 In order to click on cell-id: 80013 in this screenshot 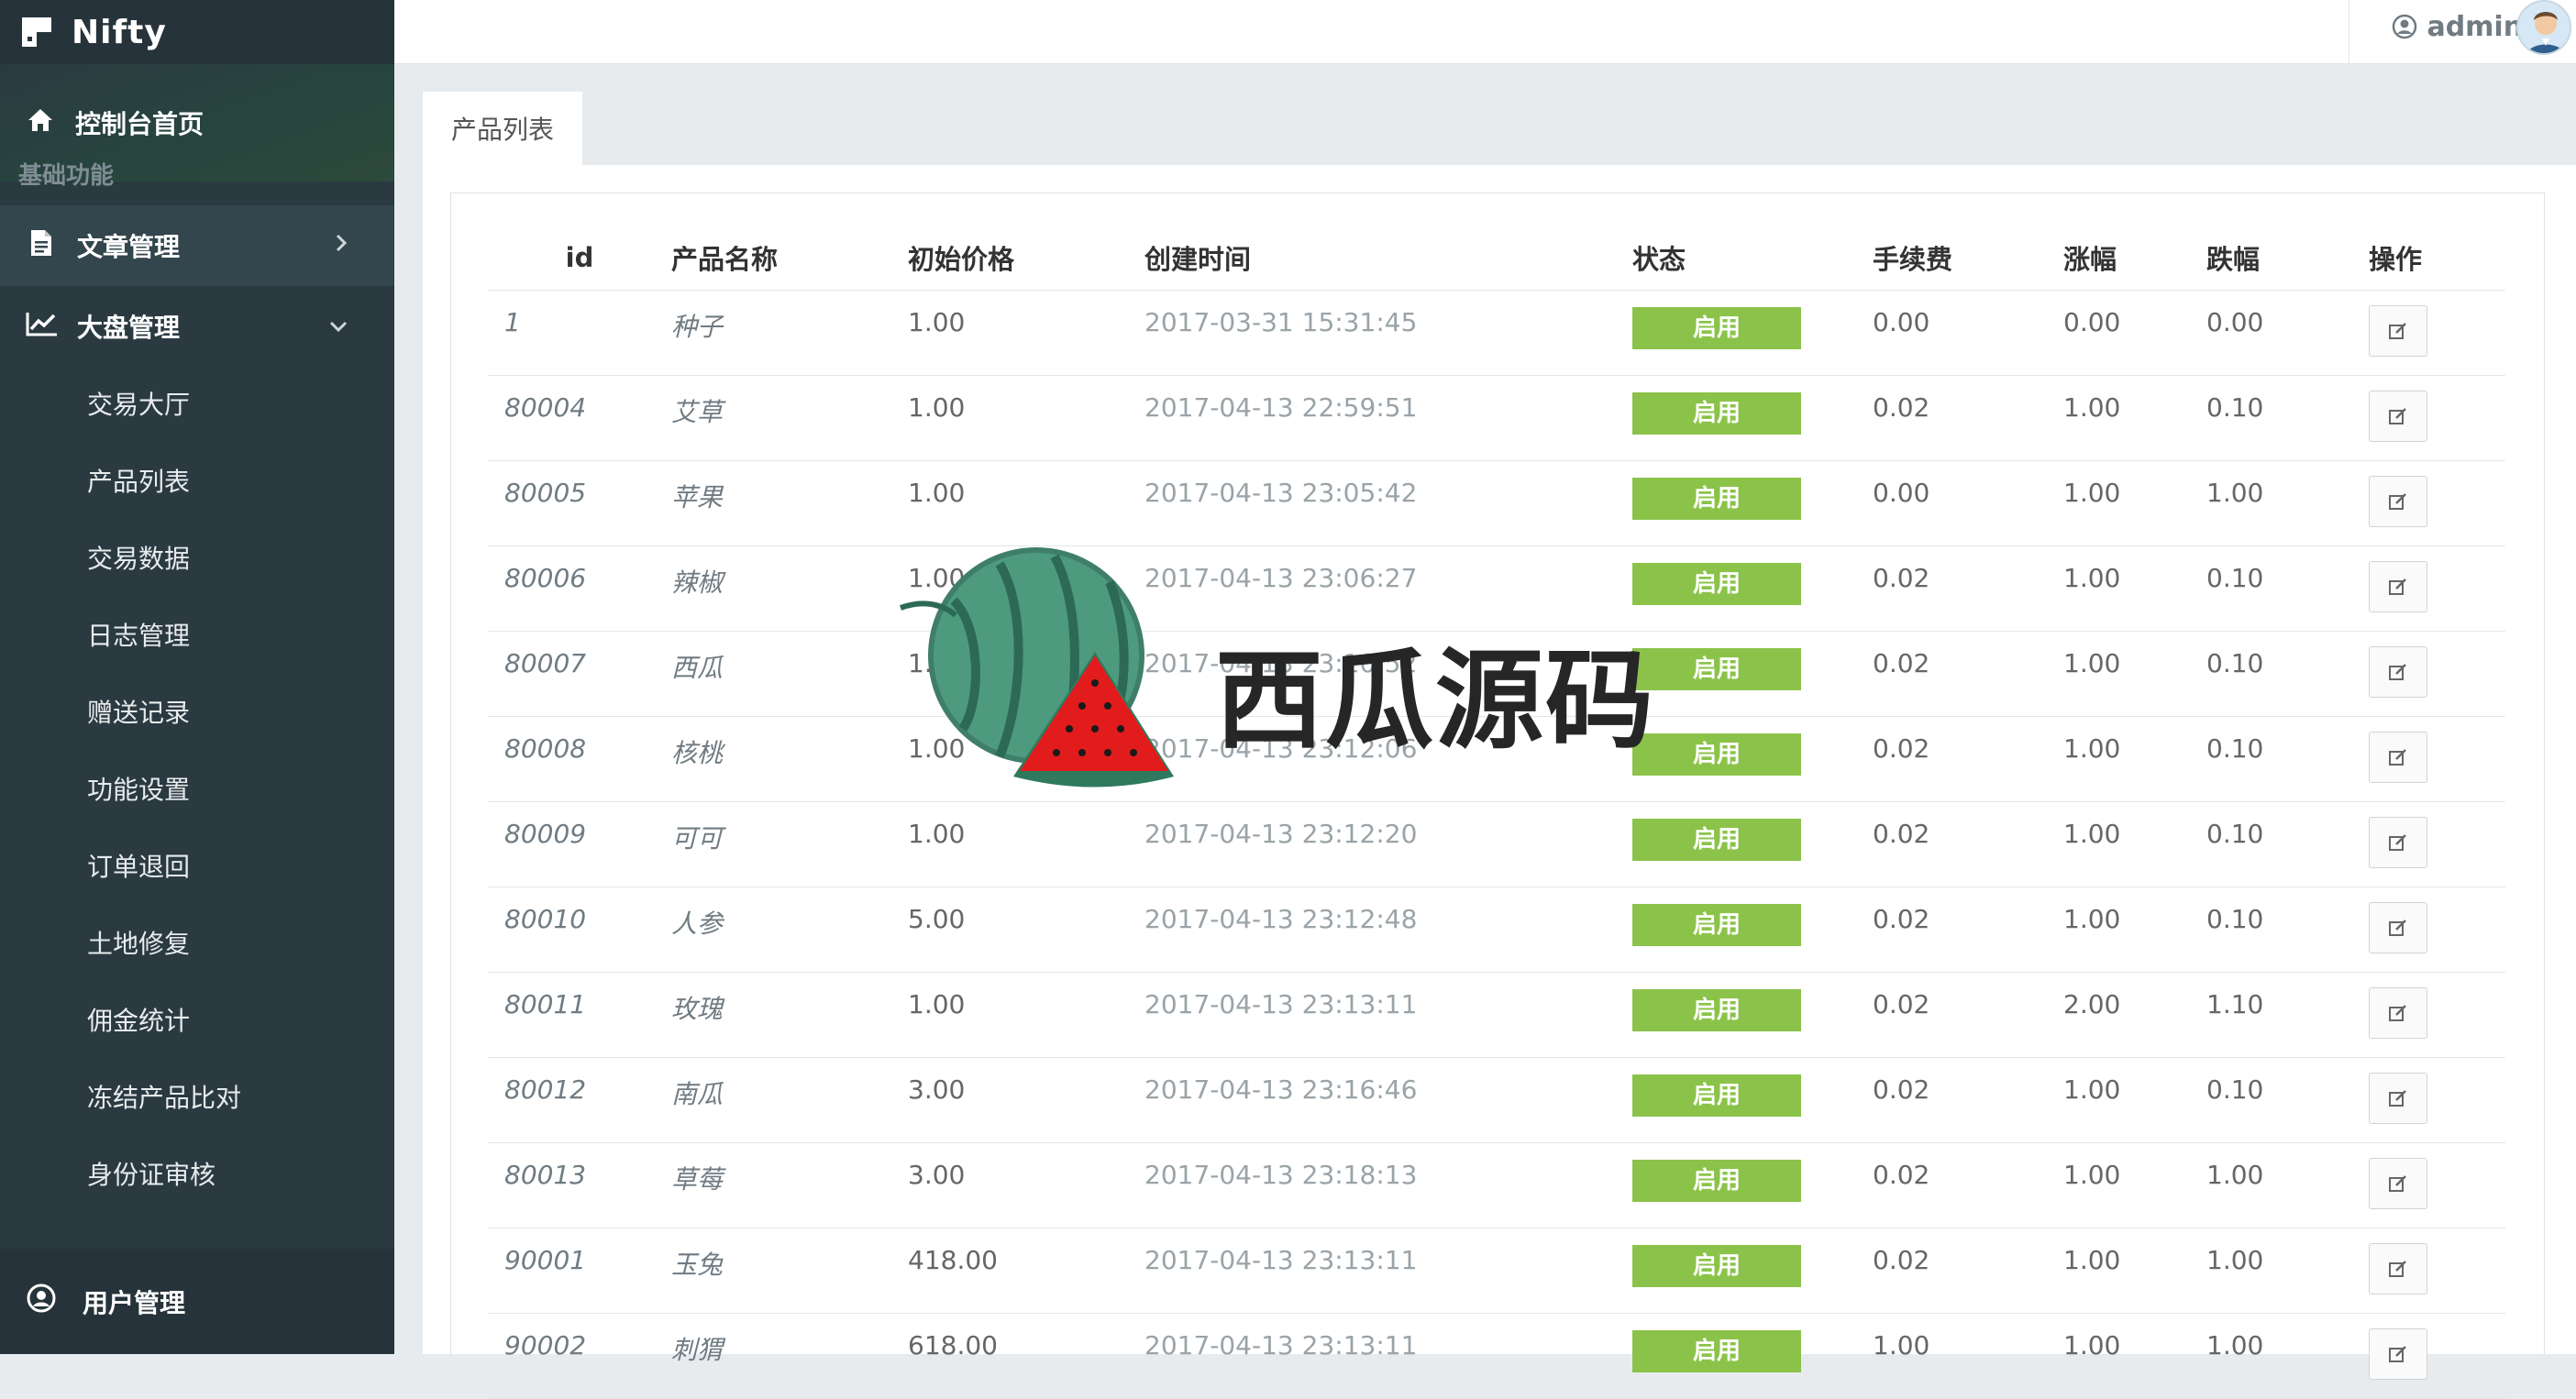, I will do `click(579, 1185)`.